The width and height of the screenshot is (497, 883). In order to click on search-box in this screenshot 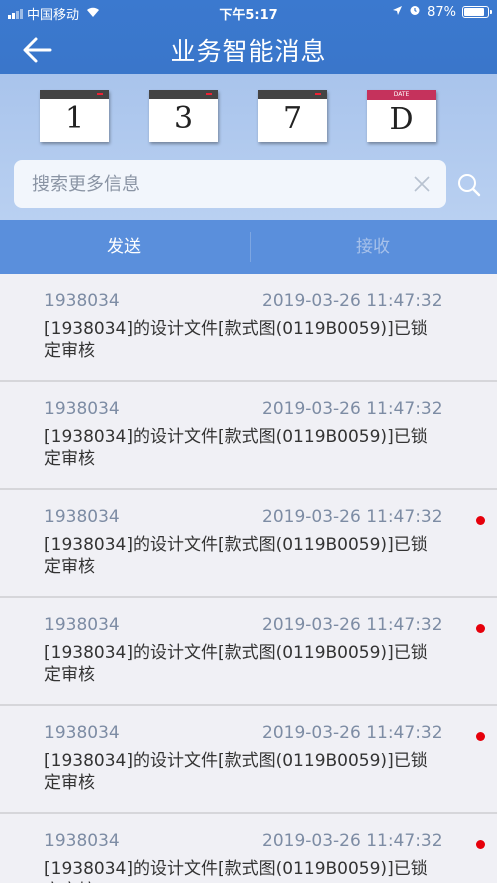, I will do `click(230, 184)`.